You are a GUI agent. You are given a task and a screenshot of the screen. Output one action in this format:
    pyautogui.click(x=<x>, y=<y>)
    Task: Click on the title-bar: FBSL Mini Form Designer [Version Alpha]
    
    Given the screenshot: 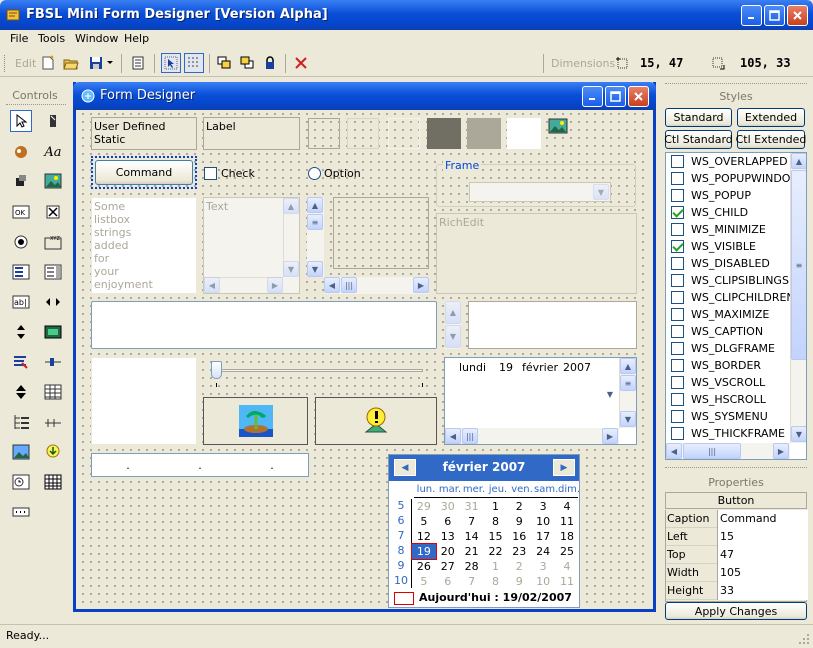 What is the action you would take?
    pyautogui.click(x=406, y=15)
    